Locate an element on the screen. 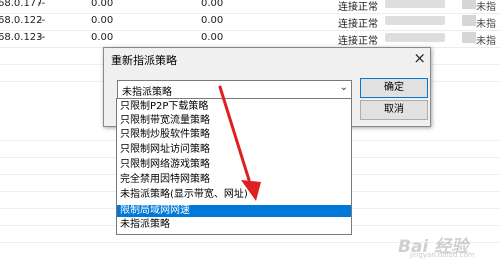 The height and width of the screenshot is (262, 500). dropdown-item: 只限制网络游戏策略 is located at coordinates (234, 165).